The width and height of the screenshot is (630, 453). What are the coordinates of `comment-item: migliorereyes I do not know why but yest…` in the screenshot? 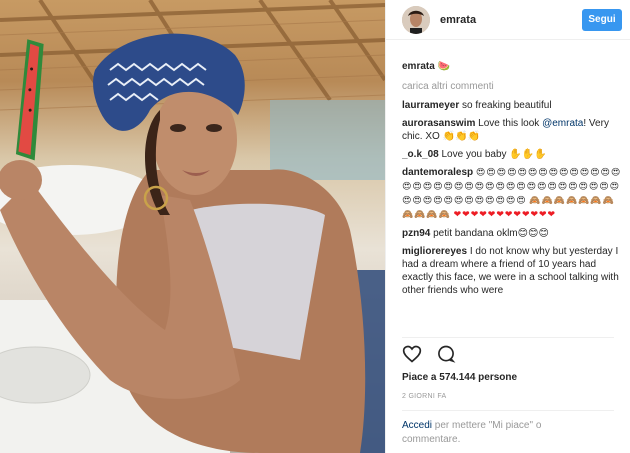 It's located at (513, 271).